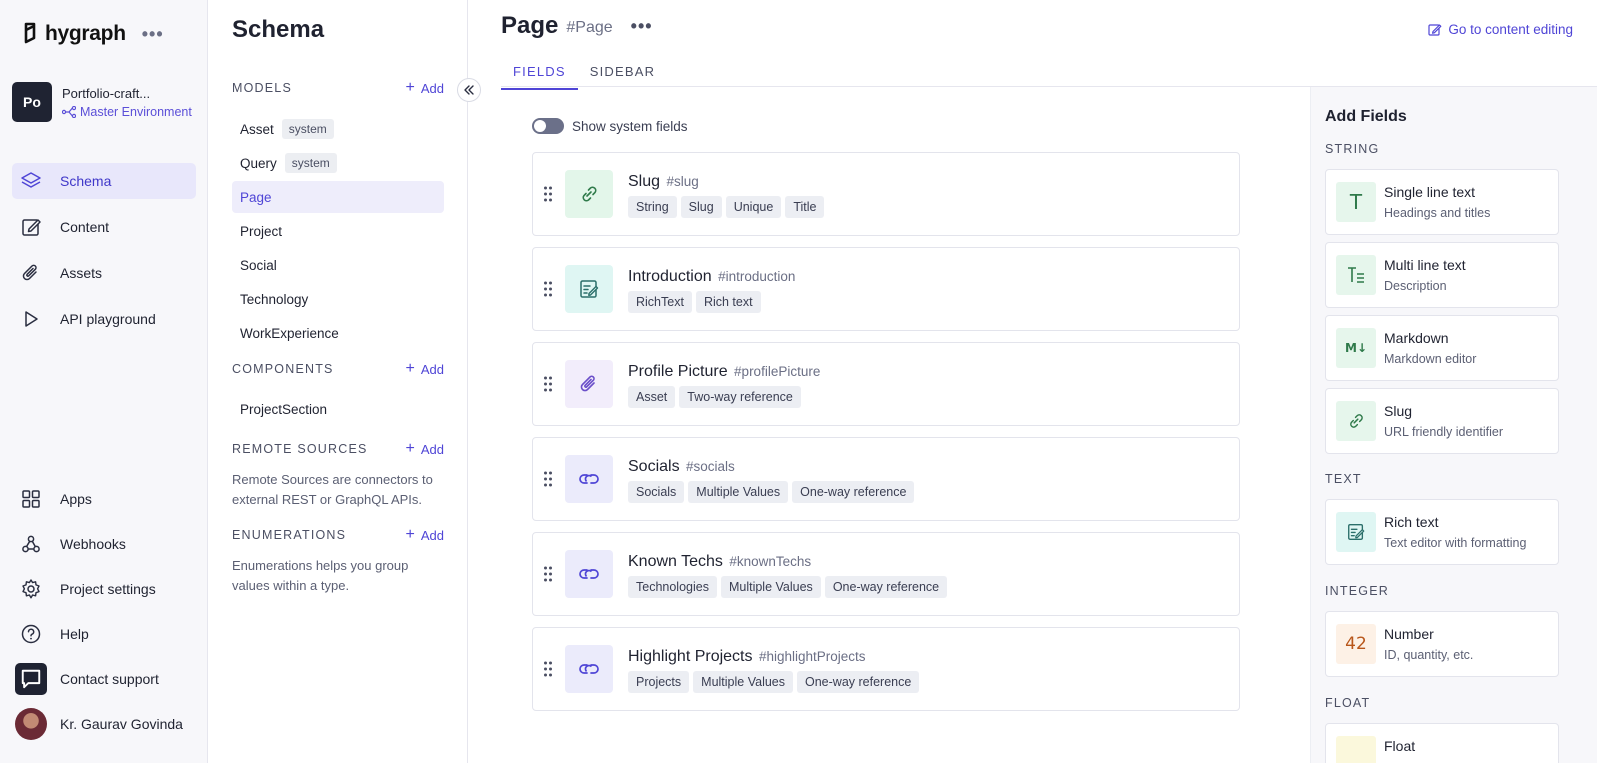 The height and width of the screenshot is (763, 1597). Describe the element at coordinates (104, 273) in the screenshot. I see `nav-item-assets: Assets` at that location.